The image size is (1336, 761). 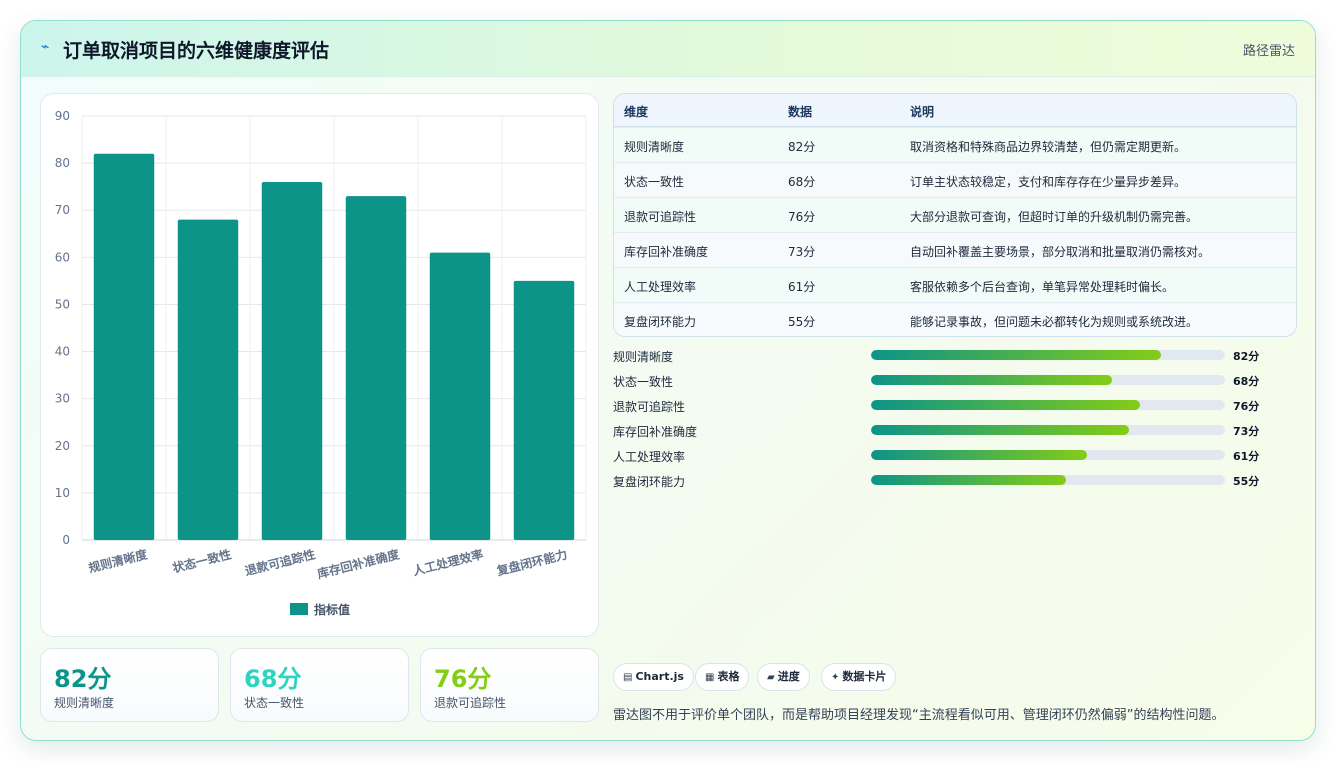 I want to click on chip-label: 表格, so click(x=728, y=676).